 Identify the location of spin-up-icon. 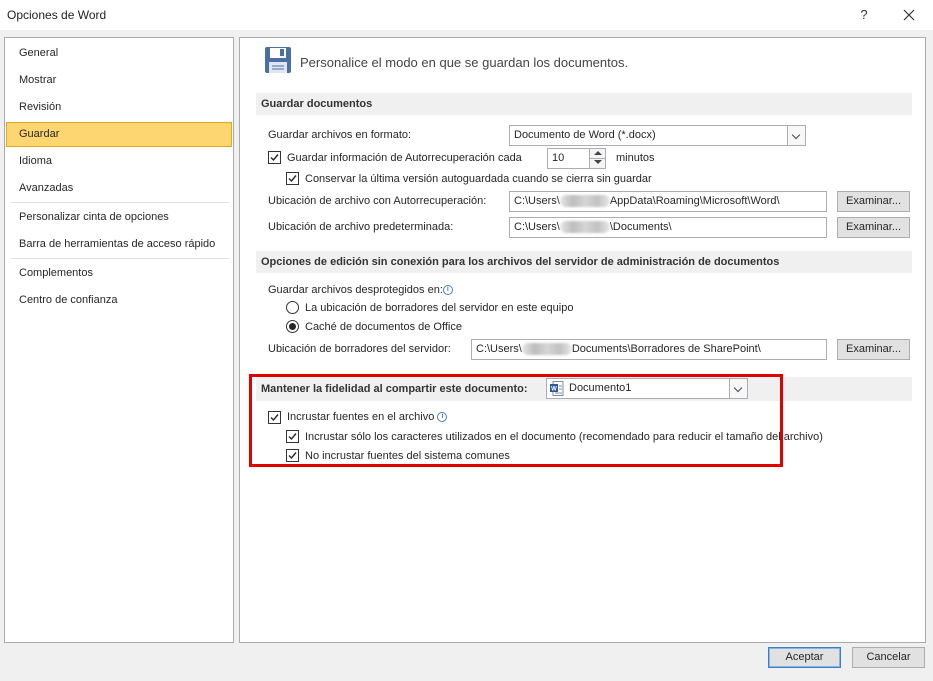
(598, 153).